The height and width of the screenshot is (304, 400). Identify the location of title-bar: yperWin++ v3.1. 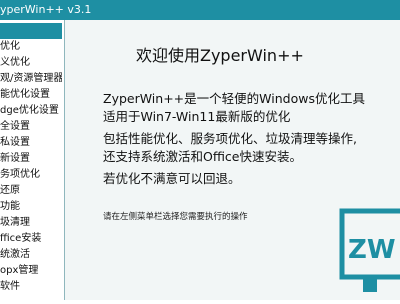
(200, 10).